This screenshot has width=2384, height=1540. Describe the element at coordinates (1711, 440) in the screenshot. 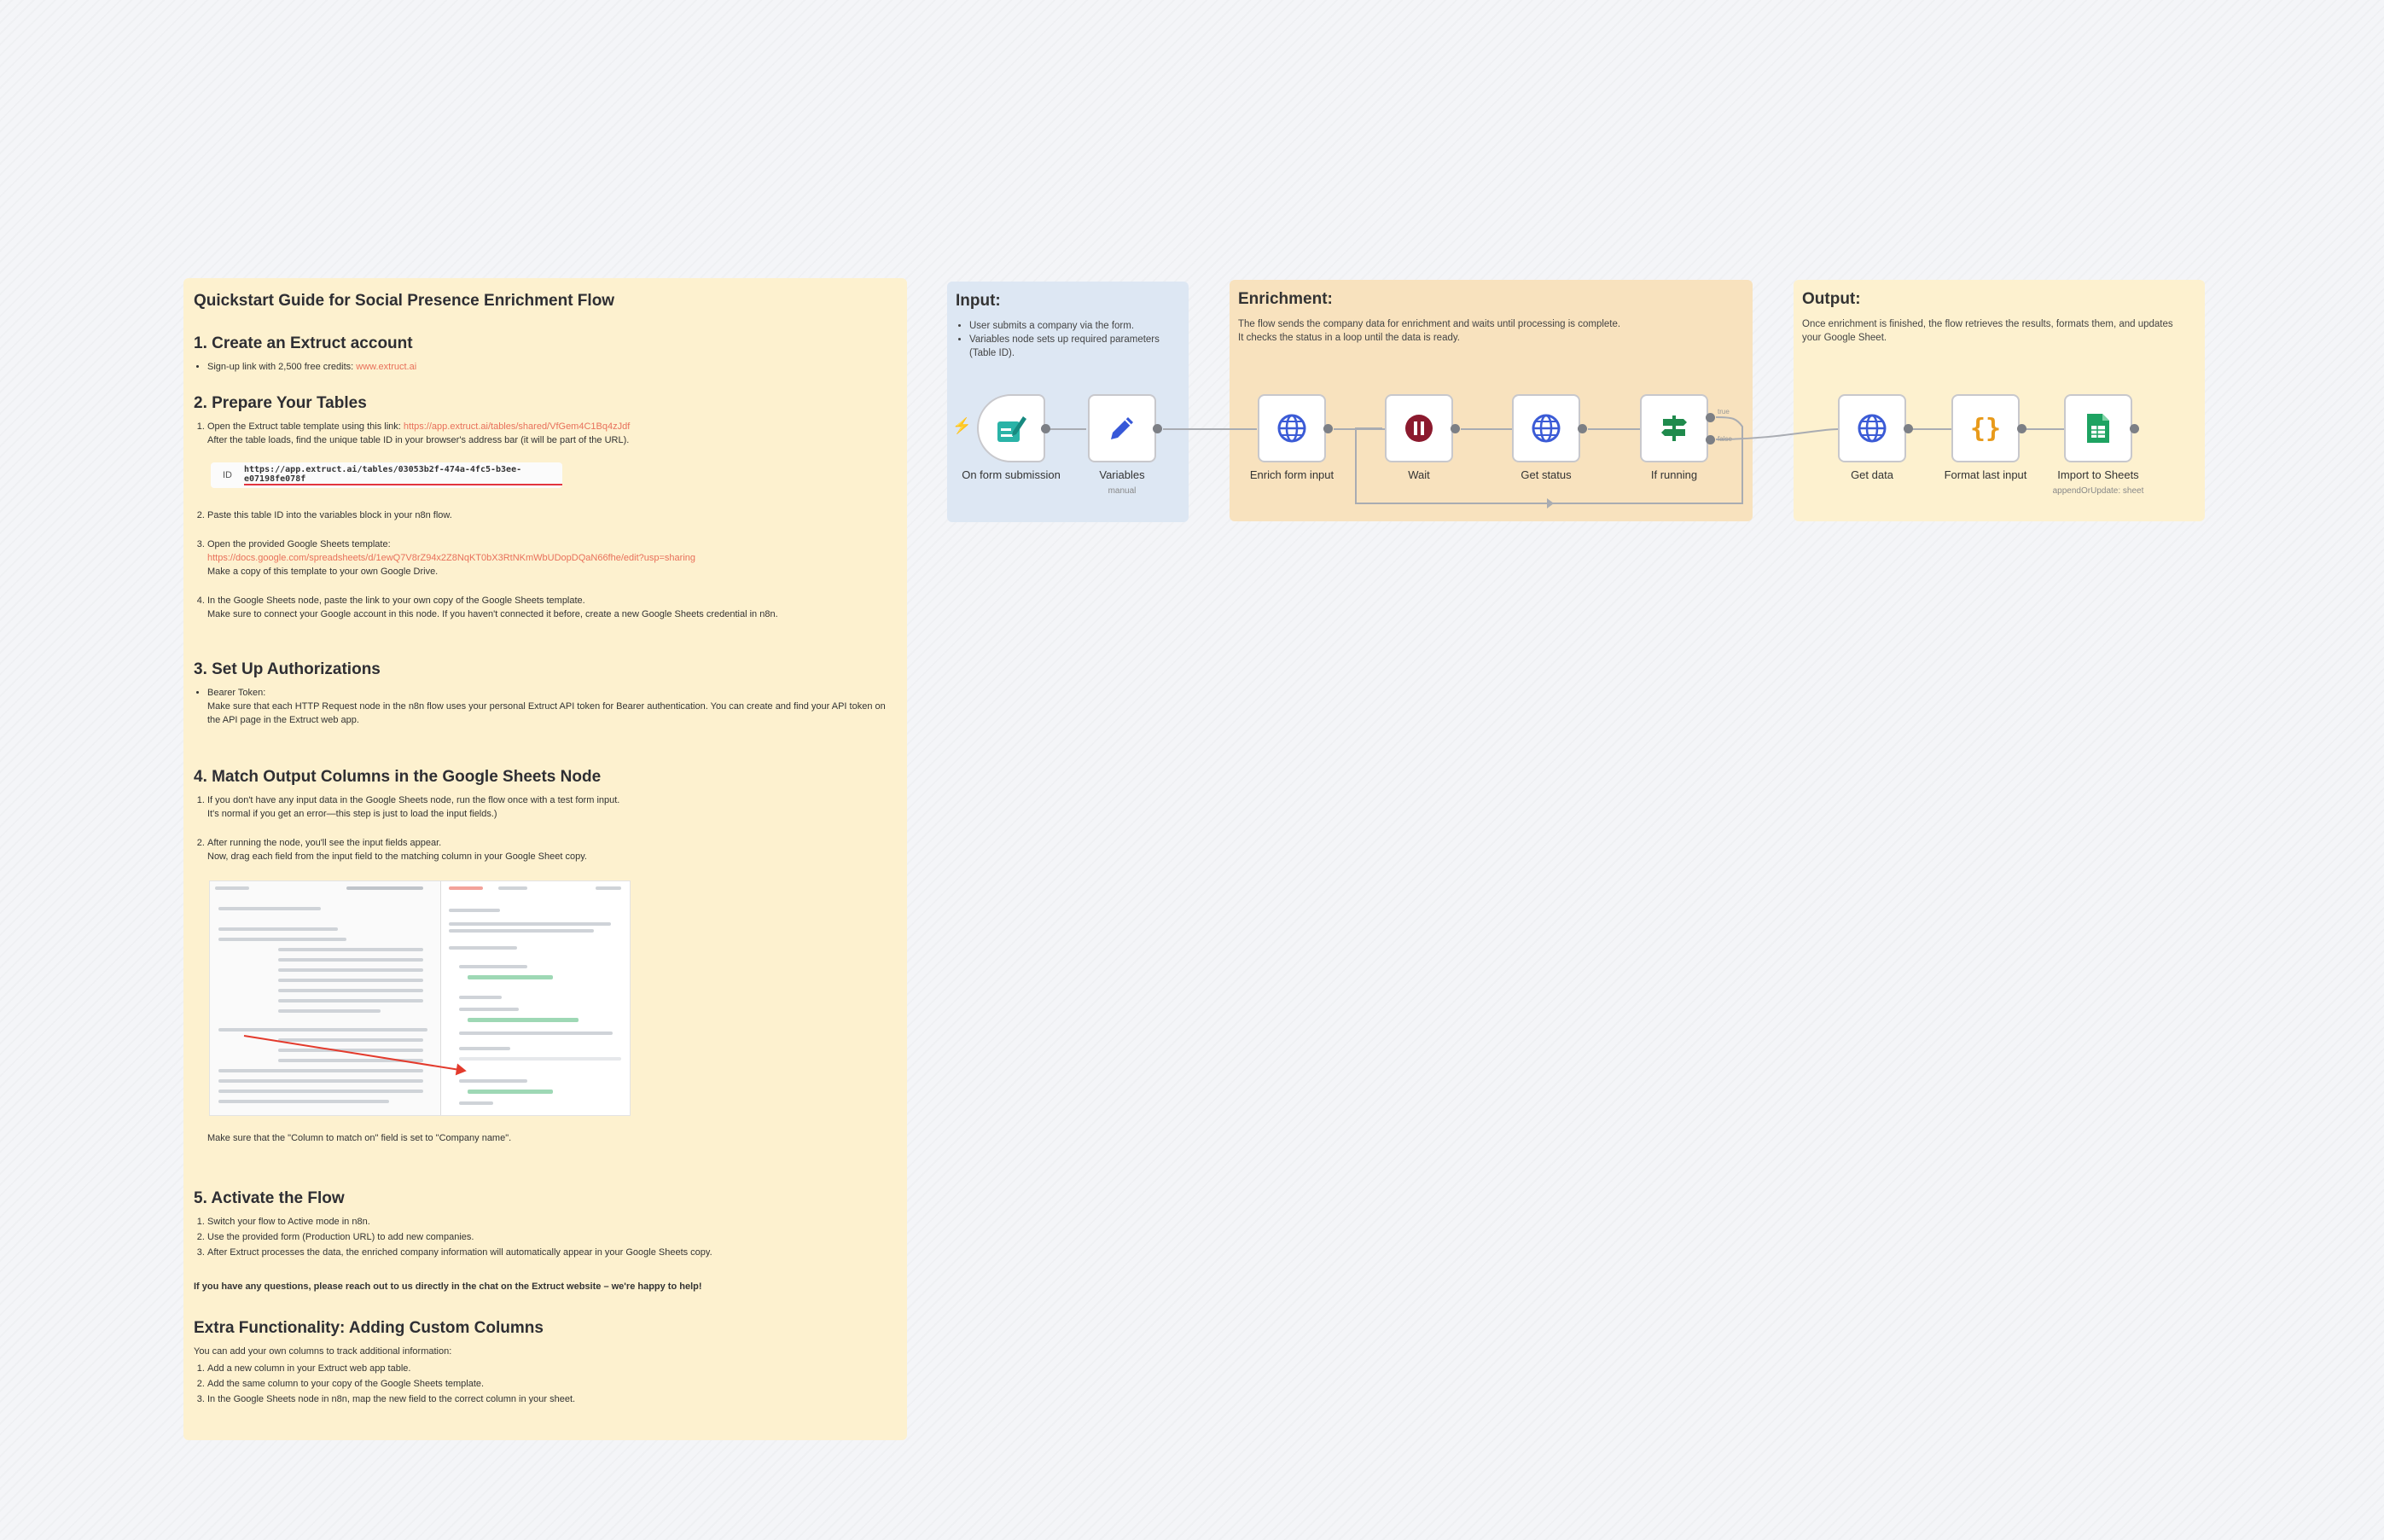

I see `false-output-handle` at that location.